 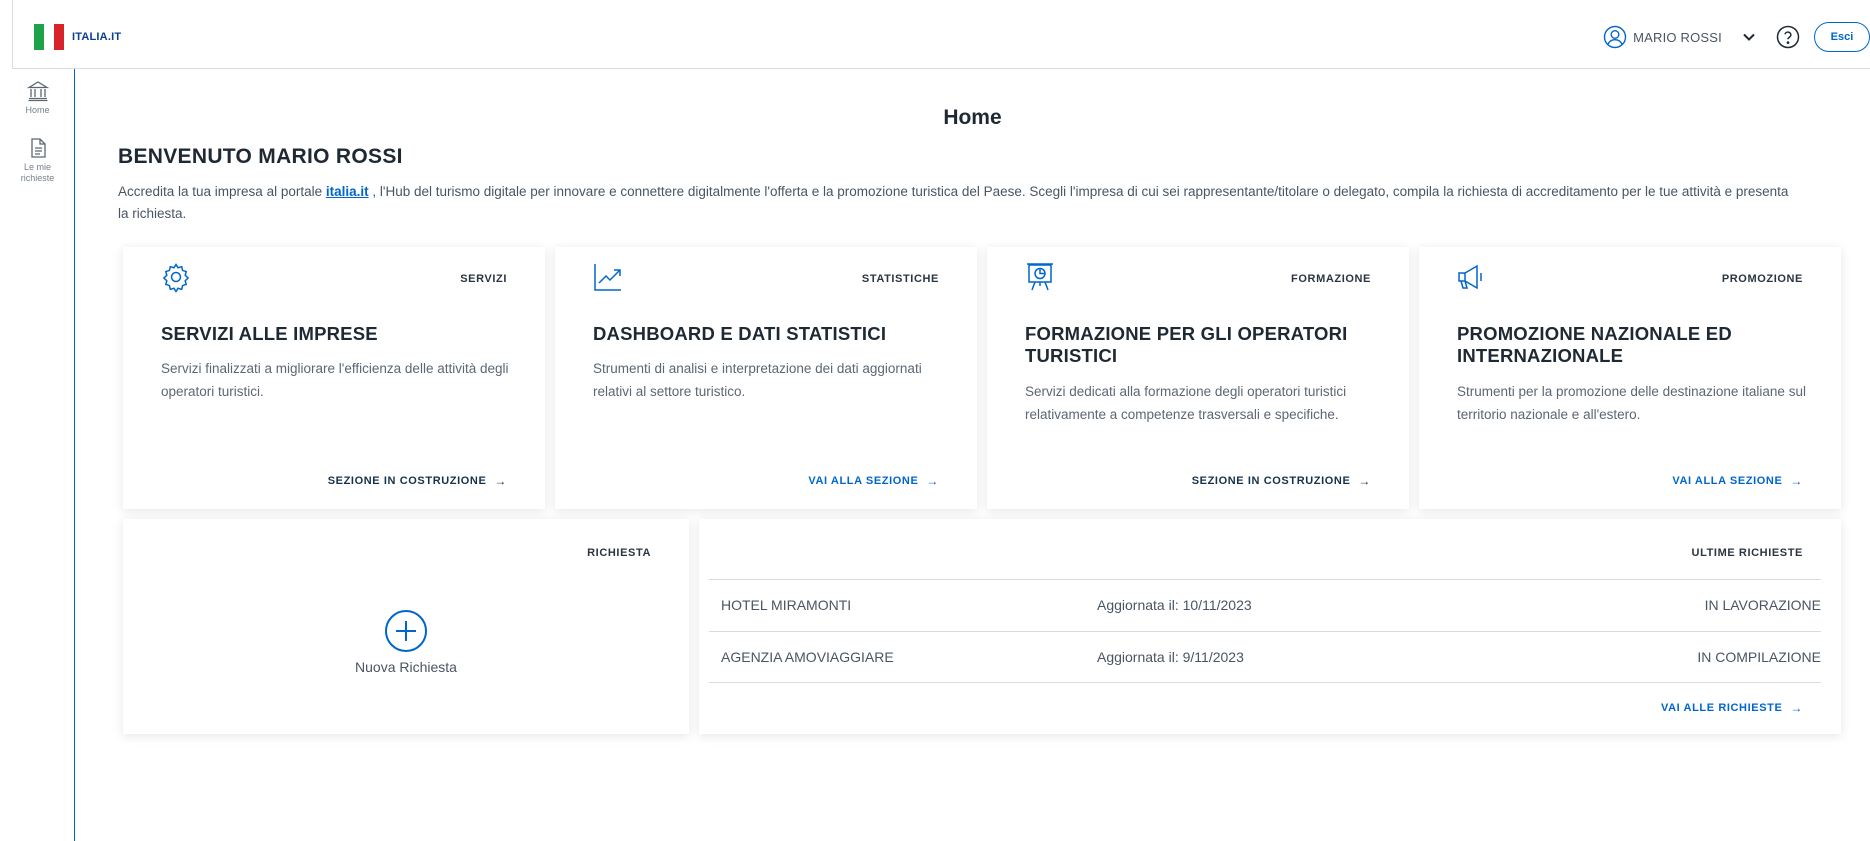 I want to click on card-title: DASHBOARD E DATI STATISTICI, so click(x=740, y=333).